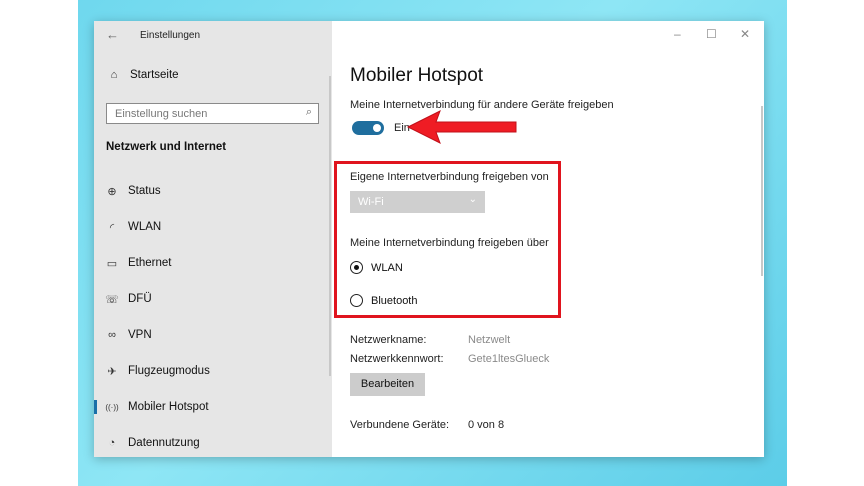 The width and height of the screenshot is (864, 486). What do you see at coordinates (371, 202) in the screenshot?
I see `dropdown-value: Wi-Fi` at bounding box center [371, 202].